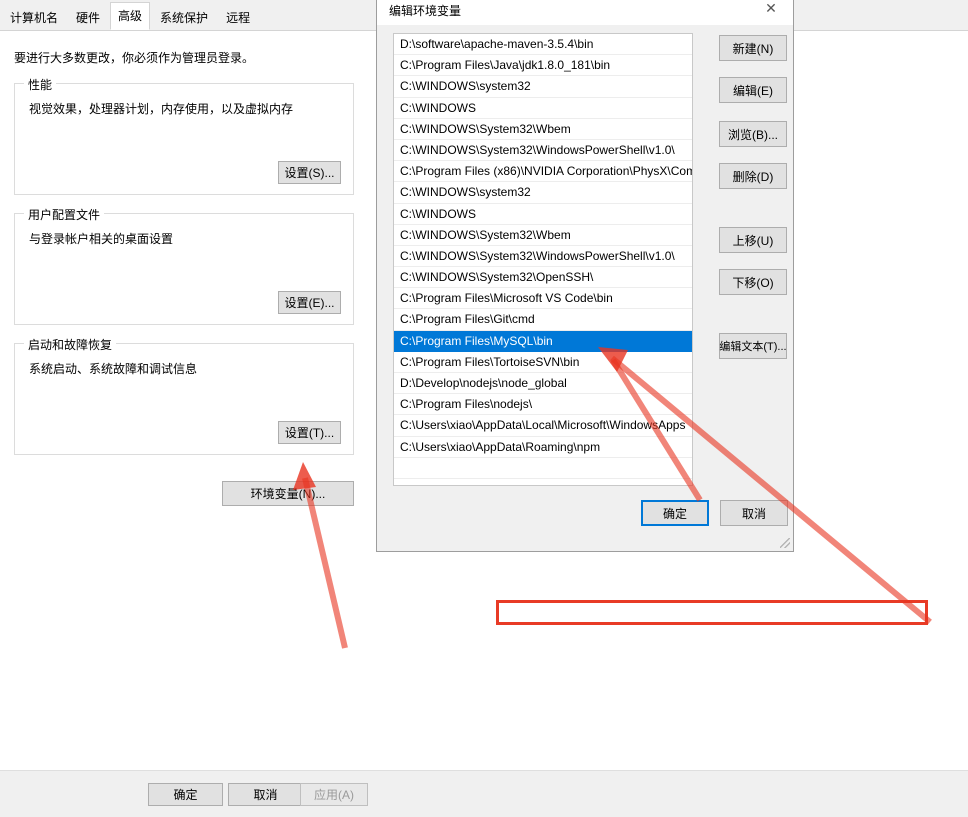  I want to click on tab-computer-name: 计算机名, so click(34, 18).